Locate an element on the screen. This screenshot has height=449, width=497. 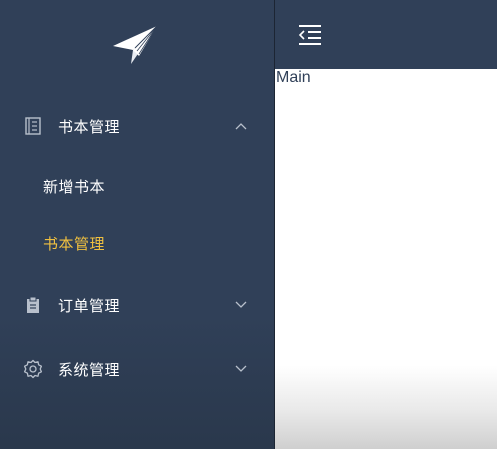
submenu-label: 新增书本 is located at coordinates (74, 186).